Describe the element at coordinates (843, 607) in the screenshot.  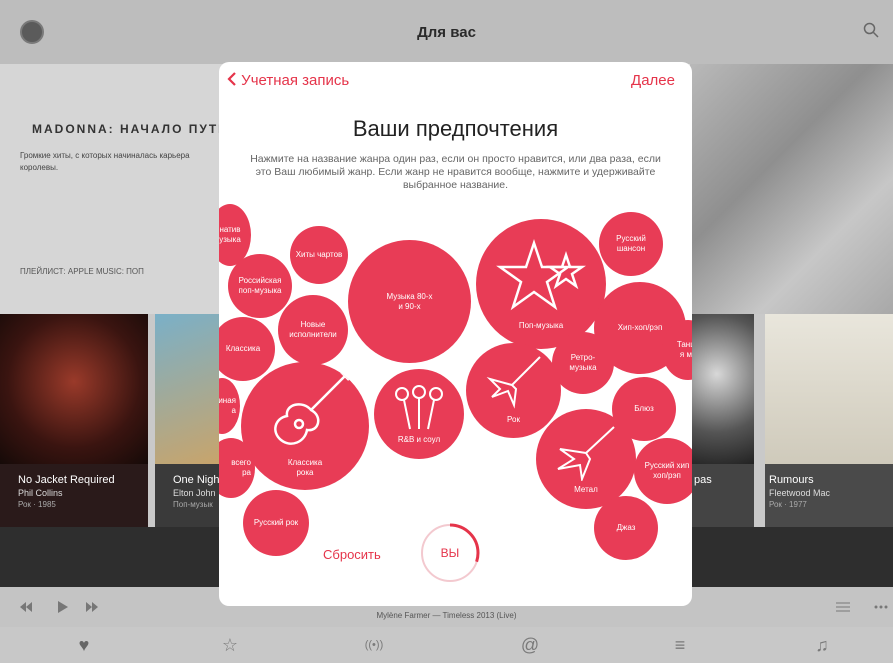
I see `list-icon` at that location.